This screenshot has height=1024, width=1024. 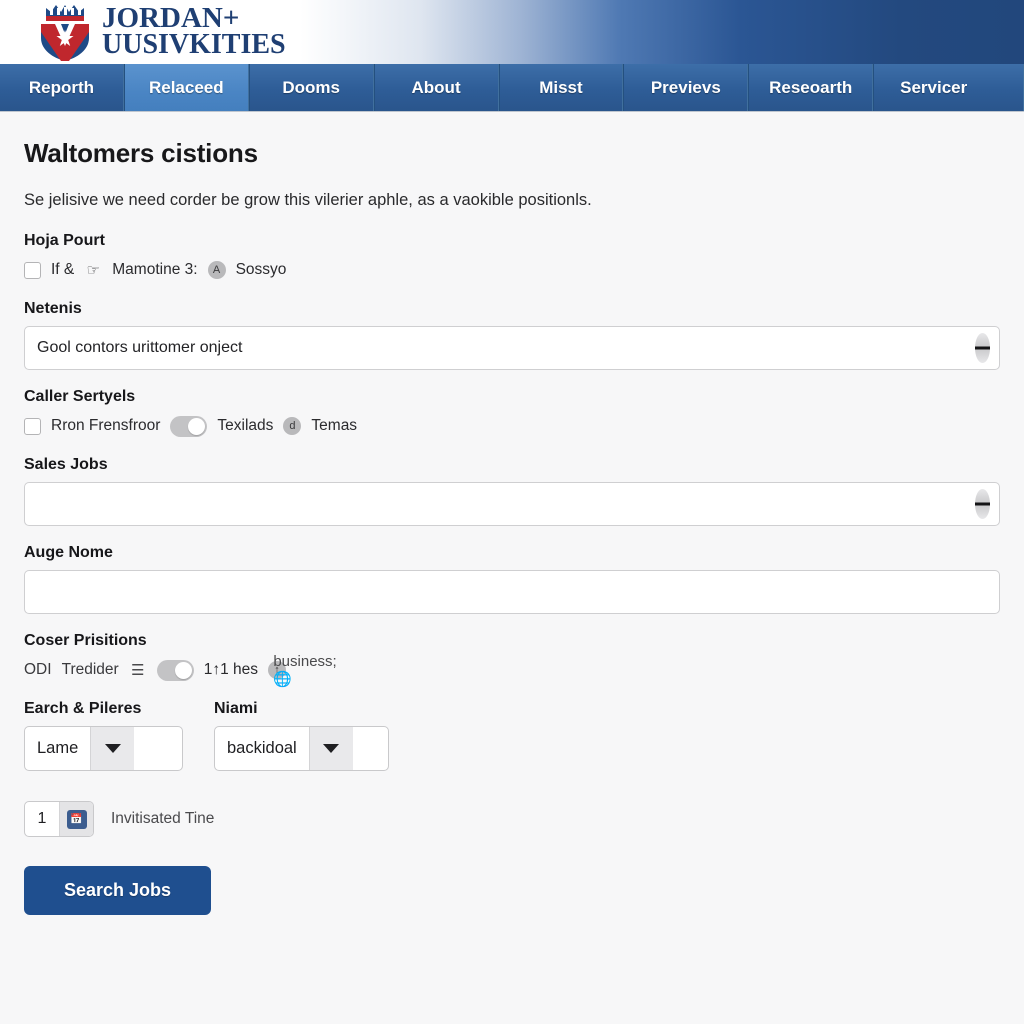 What do you see at coordinates (512, 257) in the screenshot?
I see `section-hoja-pourt: Hoja Pourt If & ☞ Mamotine 3: A Sossyo` at bounding box center [512, 257].